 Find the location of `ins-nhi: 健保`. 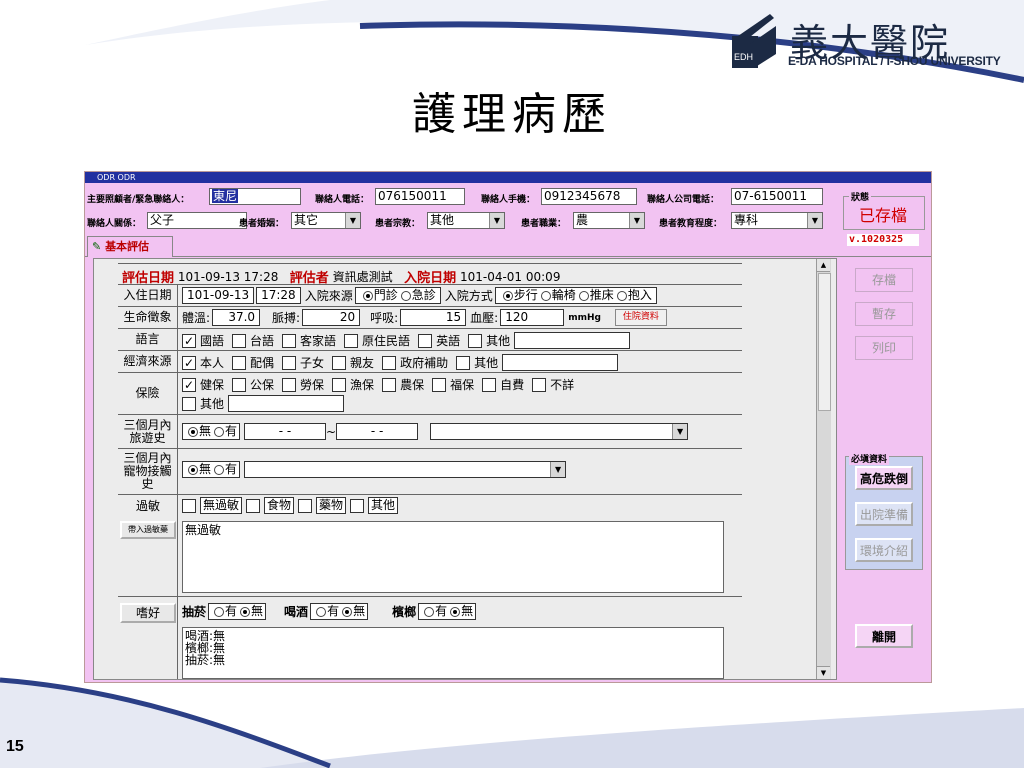

ins-nhi: 健保 is located at coordinates (212, 385).